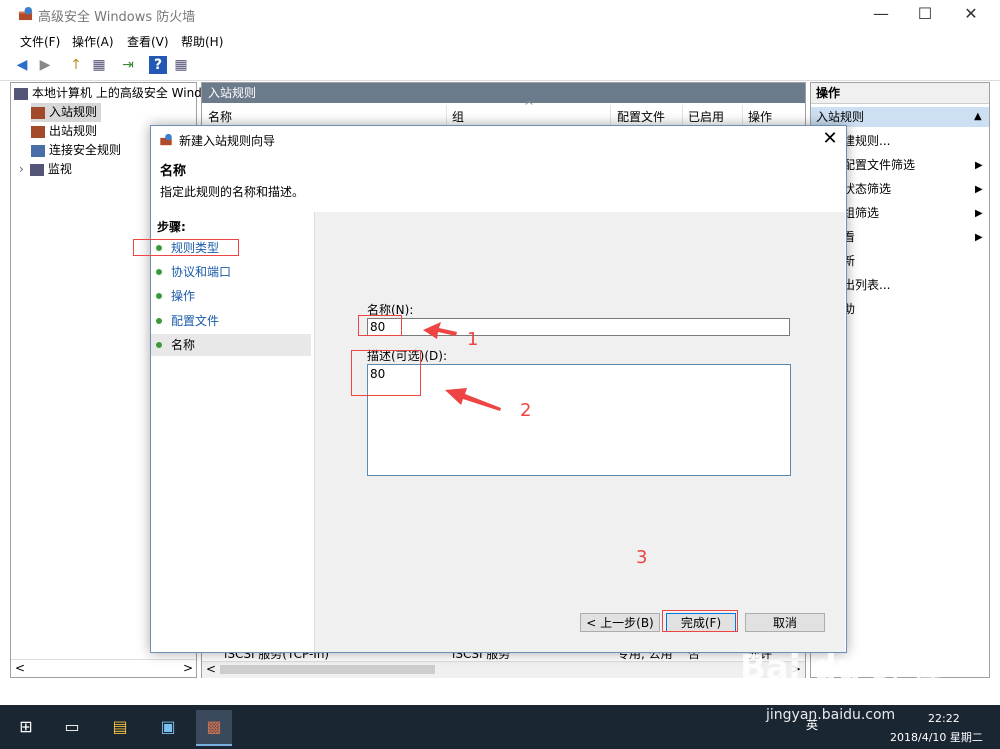  Describe the element at coordinates (36, 169) in the screenshot. I see `monitor-icon` at that location.